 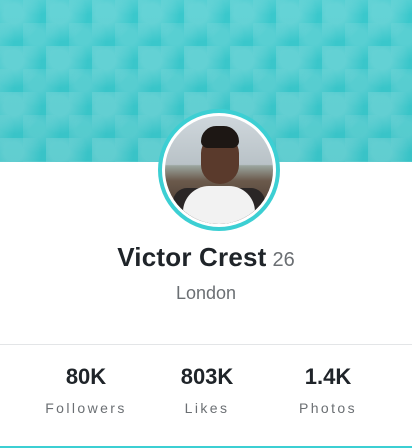 I want to click on avatar-photo, so click(x=219, y=170).